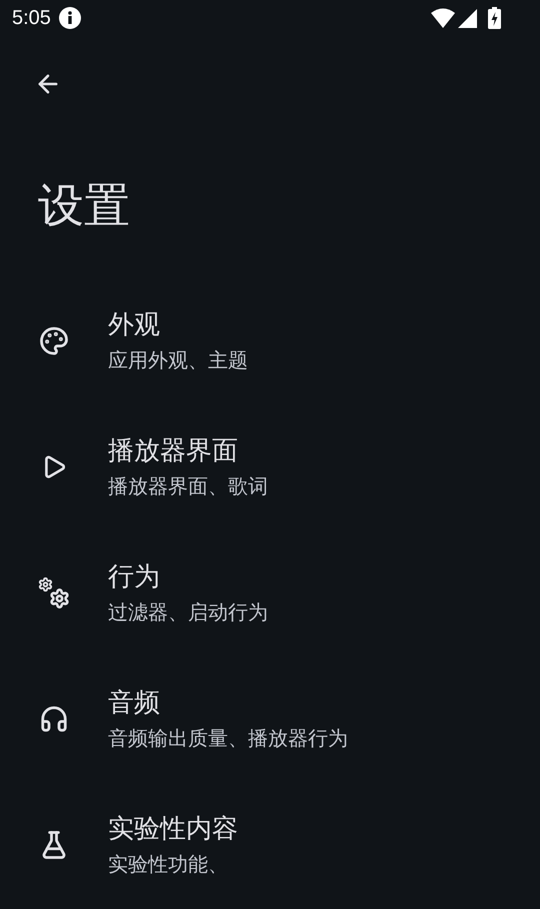  Describe the element at coordinates (270, 467) in the screenshot. I see `settings-item: 播放器界面 播放器界面、歌词` at that location.